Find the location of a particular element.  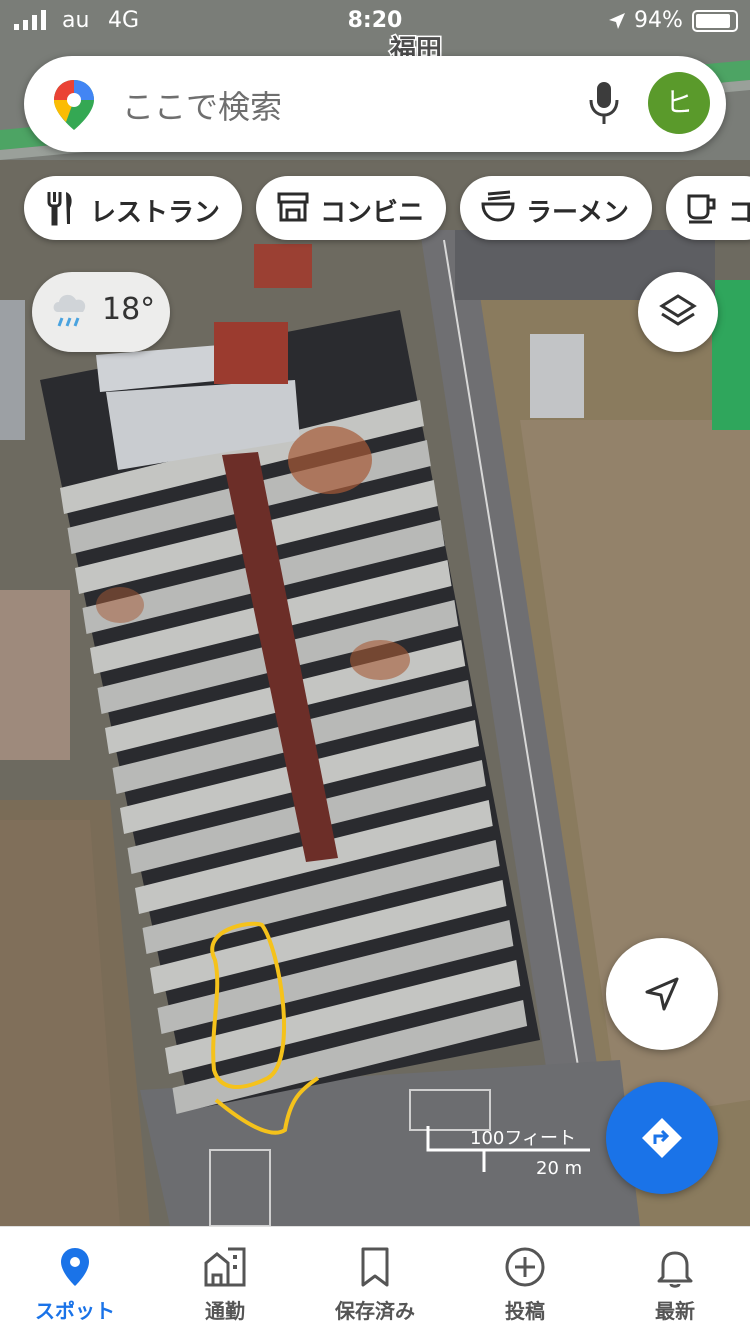

battery-percent: 94% is located at coordinates (658, 20).